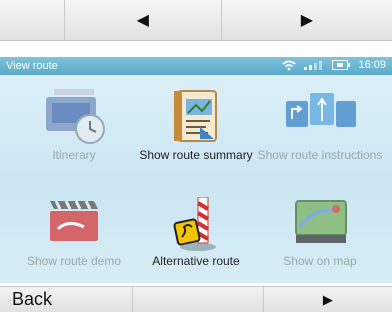 The width and height of the screenshot is (392, 312). I want to click on menu-item-label: Show route instructions, so click(320, 155).